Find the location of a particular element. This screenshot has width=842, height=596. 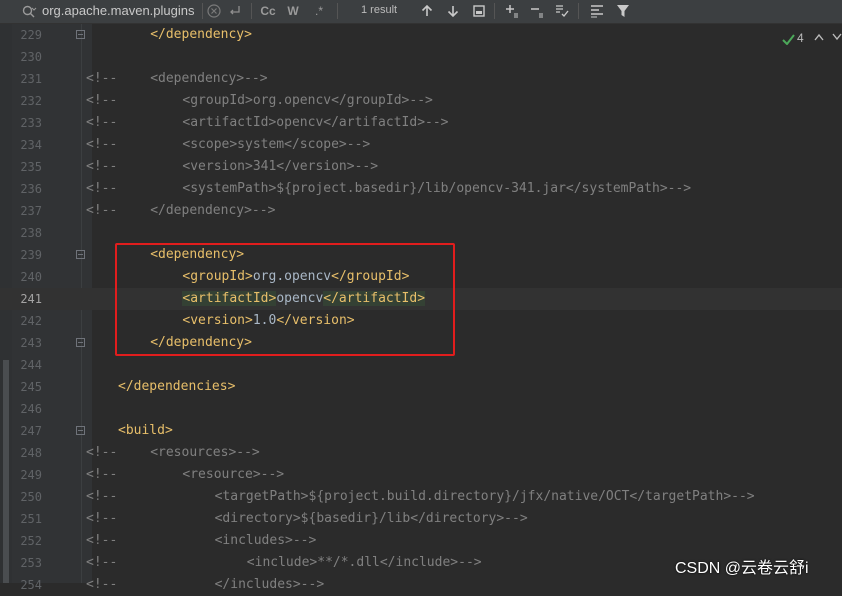

whole-word-toggle: W is located at coordinates (293, 11).